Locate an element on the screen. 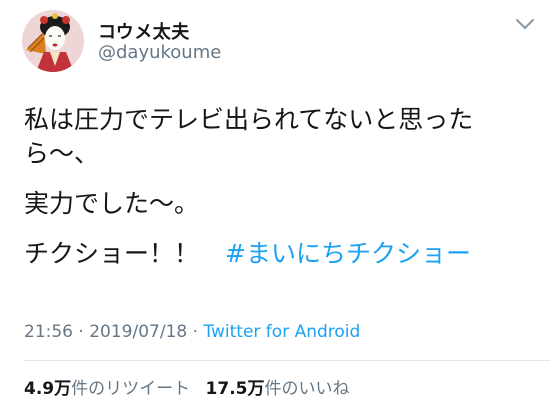 The width and height of the screenshot is (550, 412). tweet-text-line: チクショー！！ #まいにちチクショー is located at coordinates (276, 254).